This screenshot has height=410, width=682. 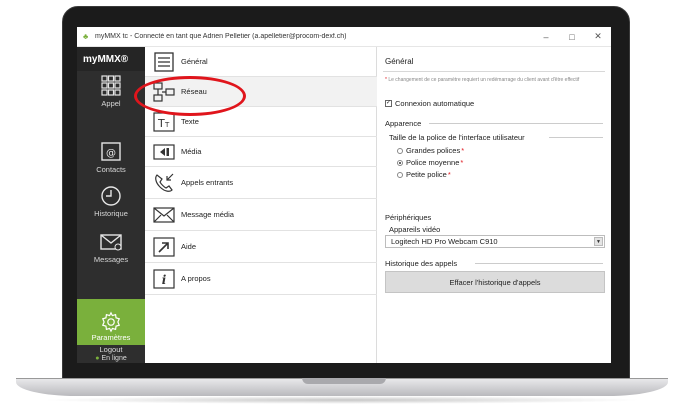 I want to click on menu-label-message-media: Message média, so click(x=207, y=214).